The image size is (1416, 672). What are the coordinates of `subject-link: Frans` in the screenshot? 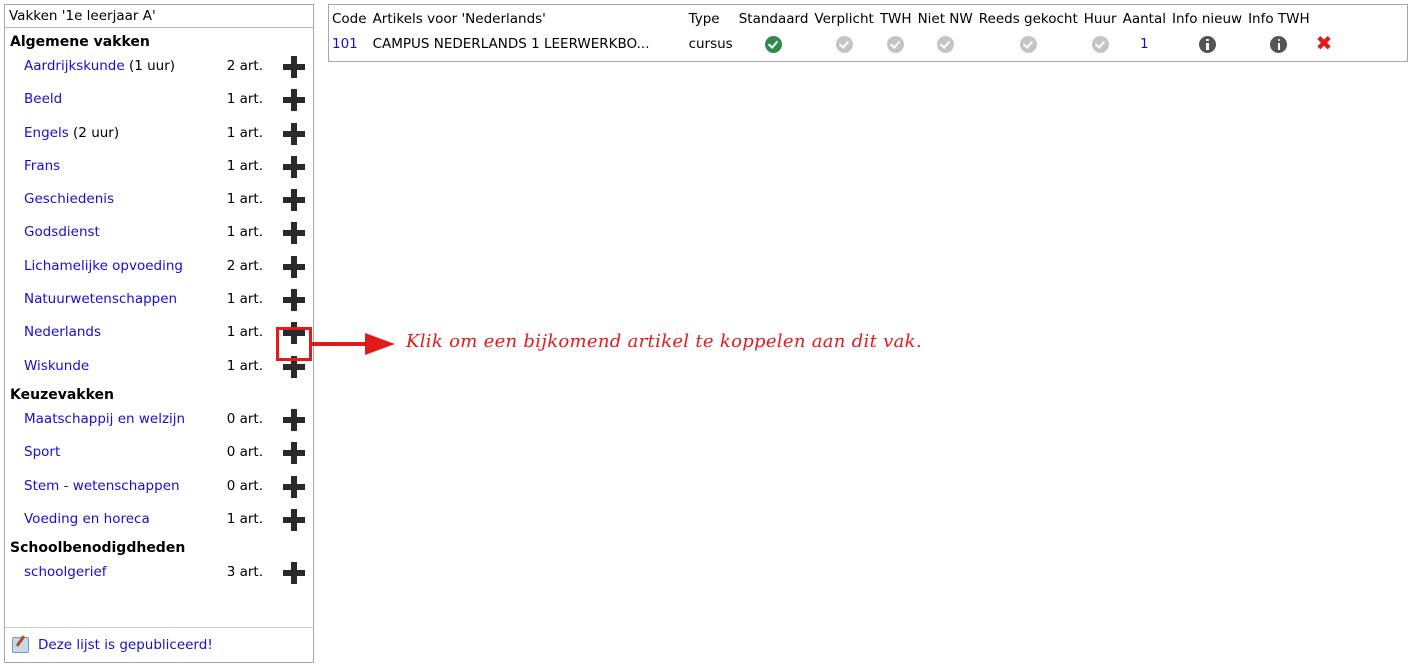 It's located at (42, 166).